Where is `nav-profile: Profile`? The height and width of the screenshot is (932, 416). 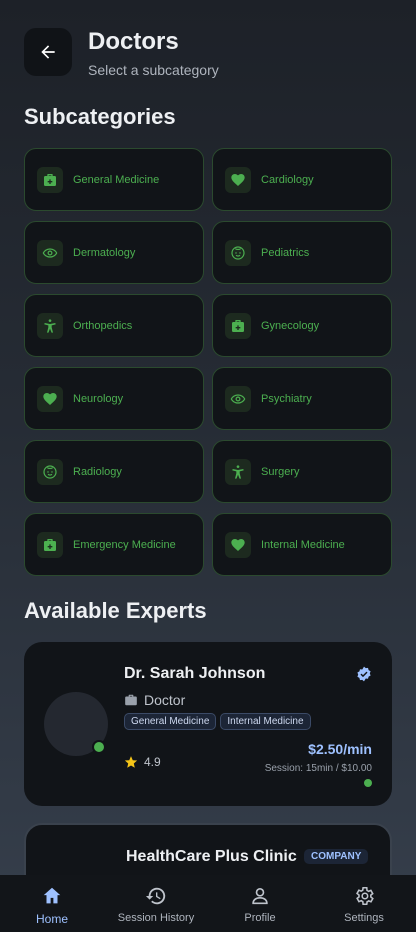 nav-profile: Profile is located at coordinates (260, 903).